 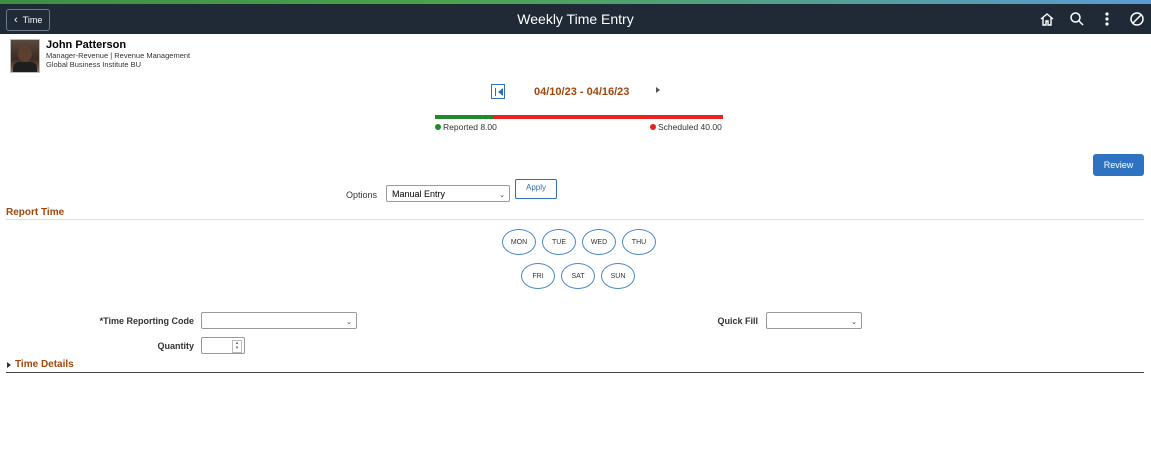 I want to click on time-details-toggle: Time Details, so click(x=40, y=364).